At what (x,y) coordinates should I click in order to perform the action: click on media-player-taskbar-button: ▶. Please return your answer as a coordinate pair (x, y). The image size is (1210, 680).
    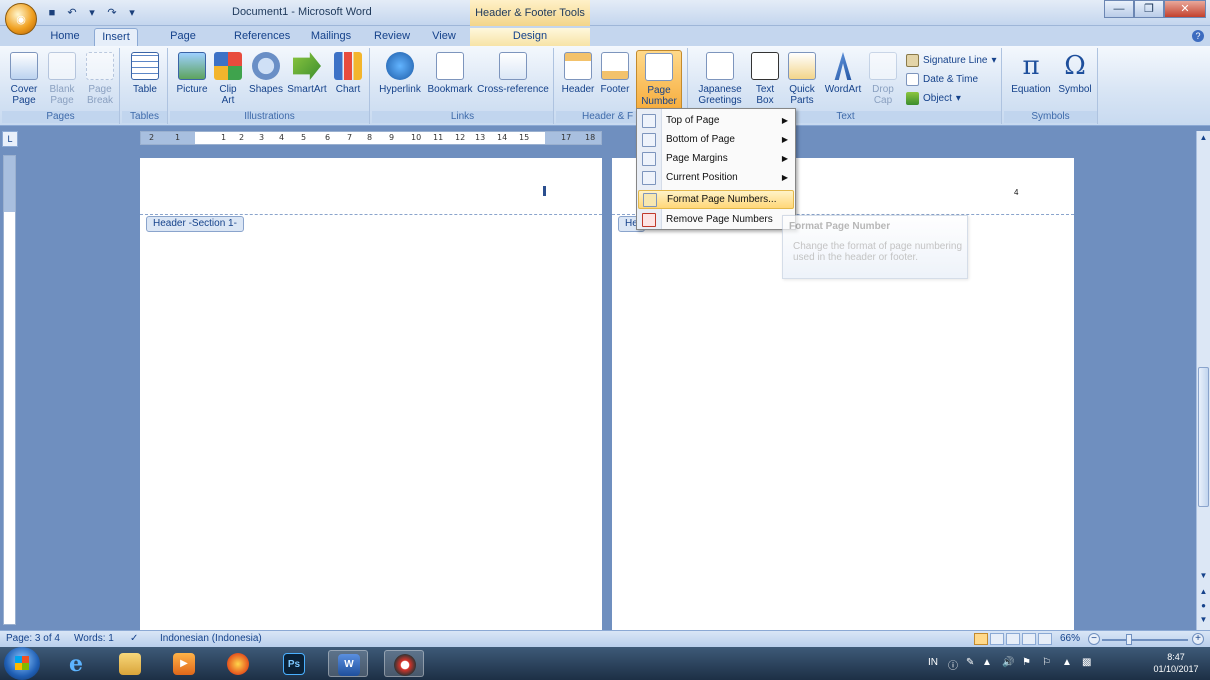
    Looking at the image, I should click on (184, 663).